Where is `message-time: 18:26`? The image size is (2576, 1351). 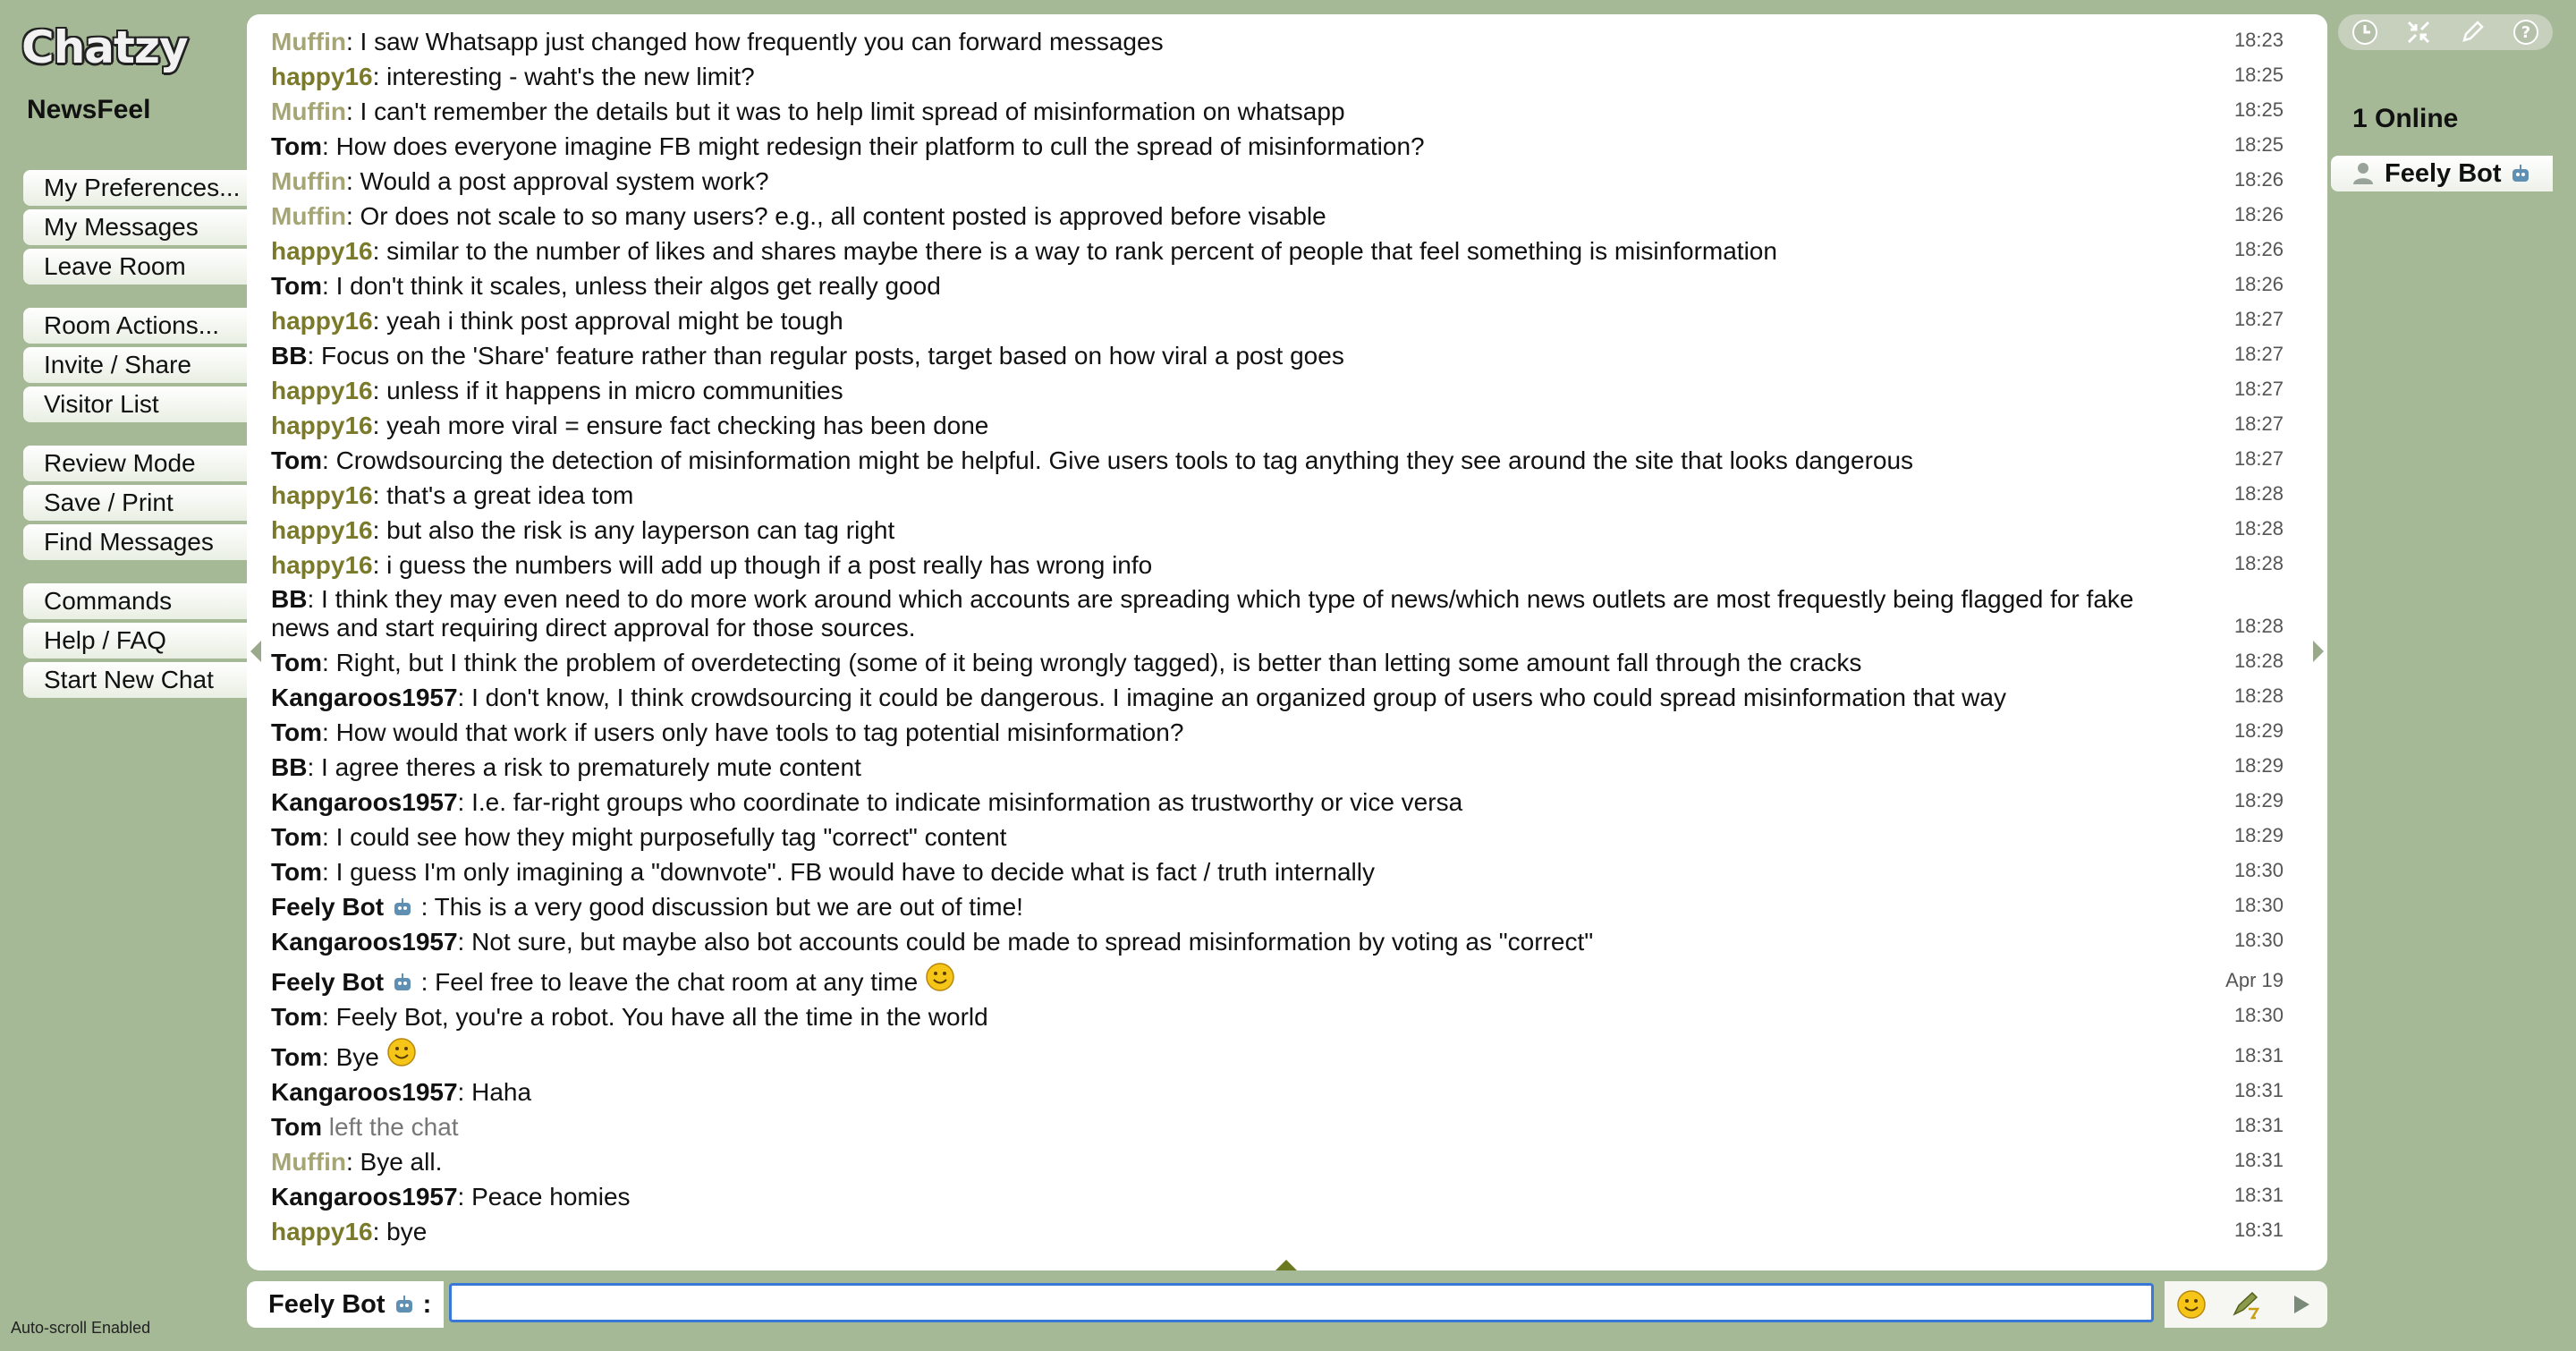 message-time: 18:26 is located at coordinates (2258, 284).